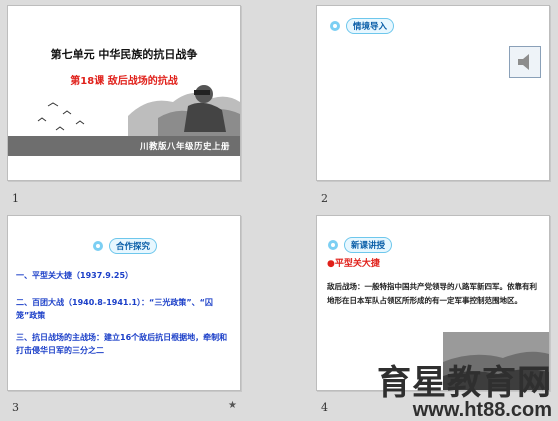 Image resolution: width=558 pixels, height=421 pixels. I want to click on slide-4-heading: ●平型关大捷, so click(353, 264).